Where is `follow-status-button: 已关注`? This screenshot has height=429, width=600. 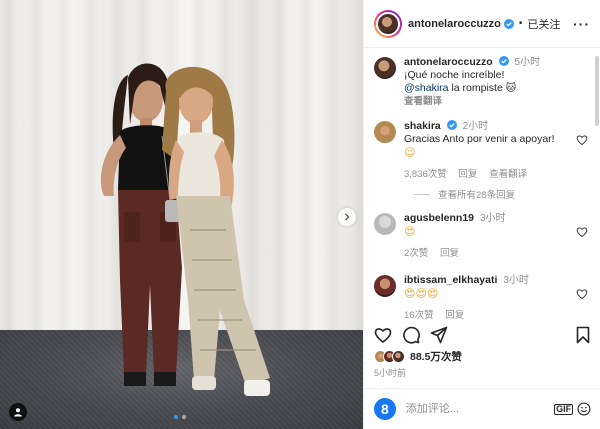
follow-status-button: 已关注 is located at coordinates (543, 24).